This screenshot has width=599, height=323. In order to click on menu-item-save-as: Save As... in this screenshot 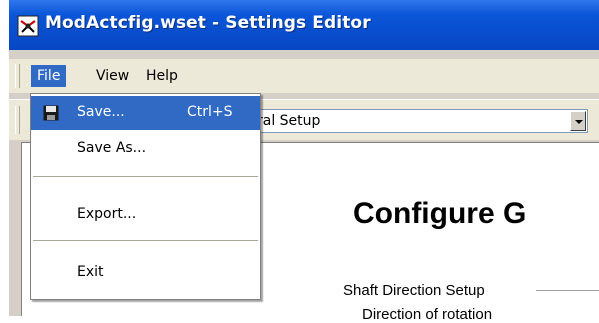, I will do `click(145, 149)`.